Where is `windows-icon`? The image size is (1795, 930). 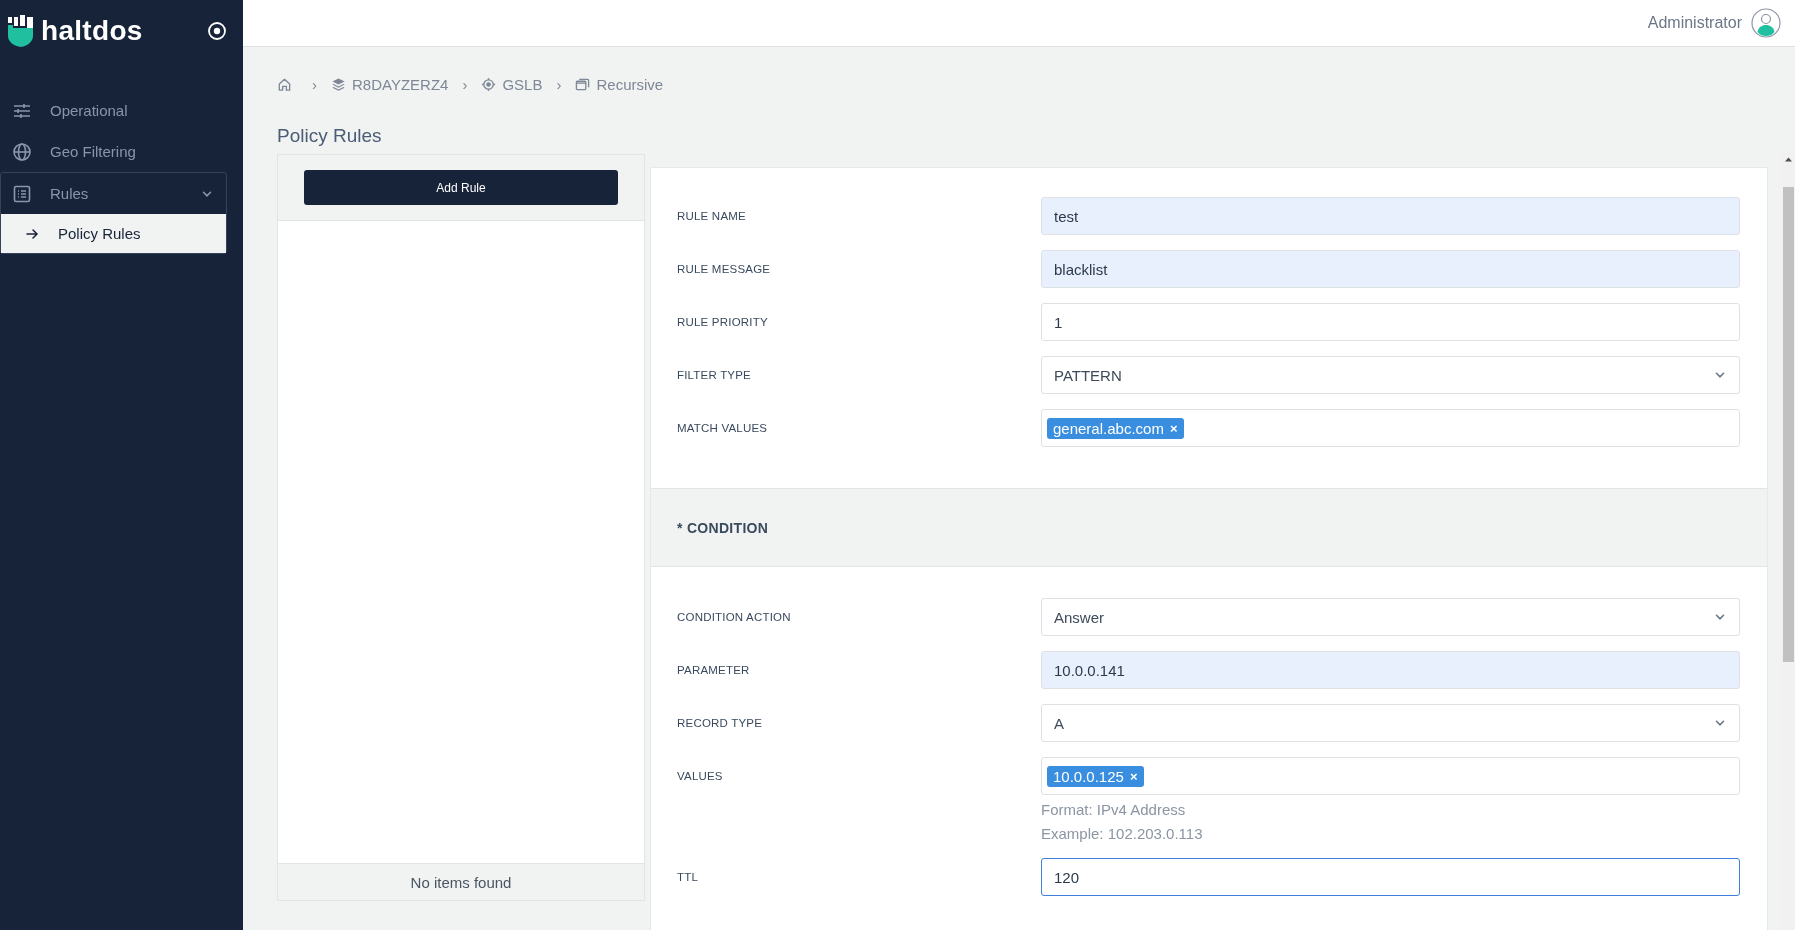
windows-icon is located at coordinates (583, 84).